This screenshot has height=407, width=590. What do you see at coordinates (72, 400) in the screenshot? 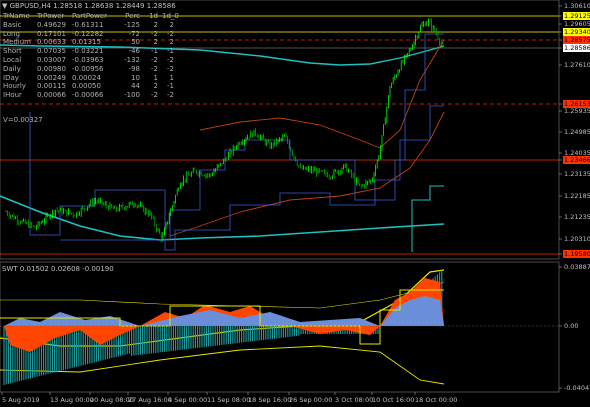
I see `time-label: 13 Aug 00:00` at bounding box center [72, 400].